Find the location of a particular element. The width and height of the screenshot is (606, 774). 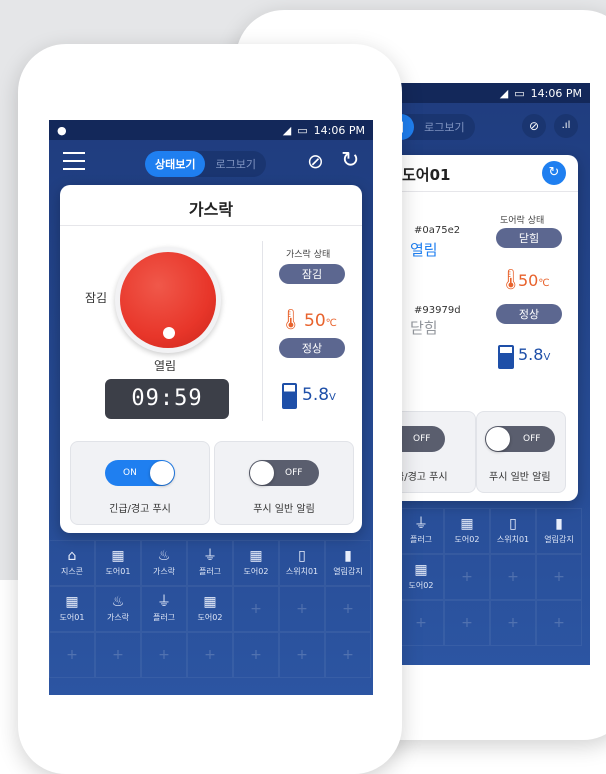

menu-icon is located at coordinates (74, 161).